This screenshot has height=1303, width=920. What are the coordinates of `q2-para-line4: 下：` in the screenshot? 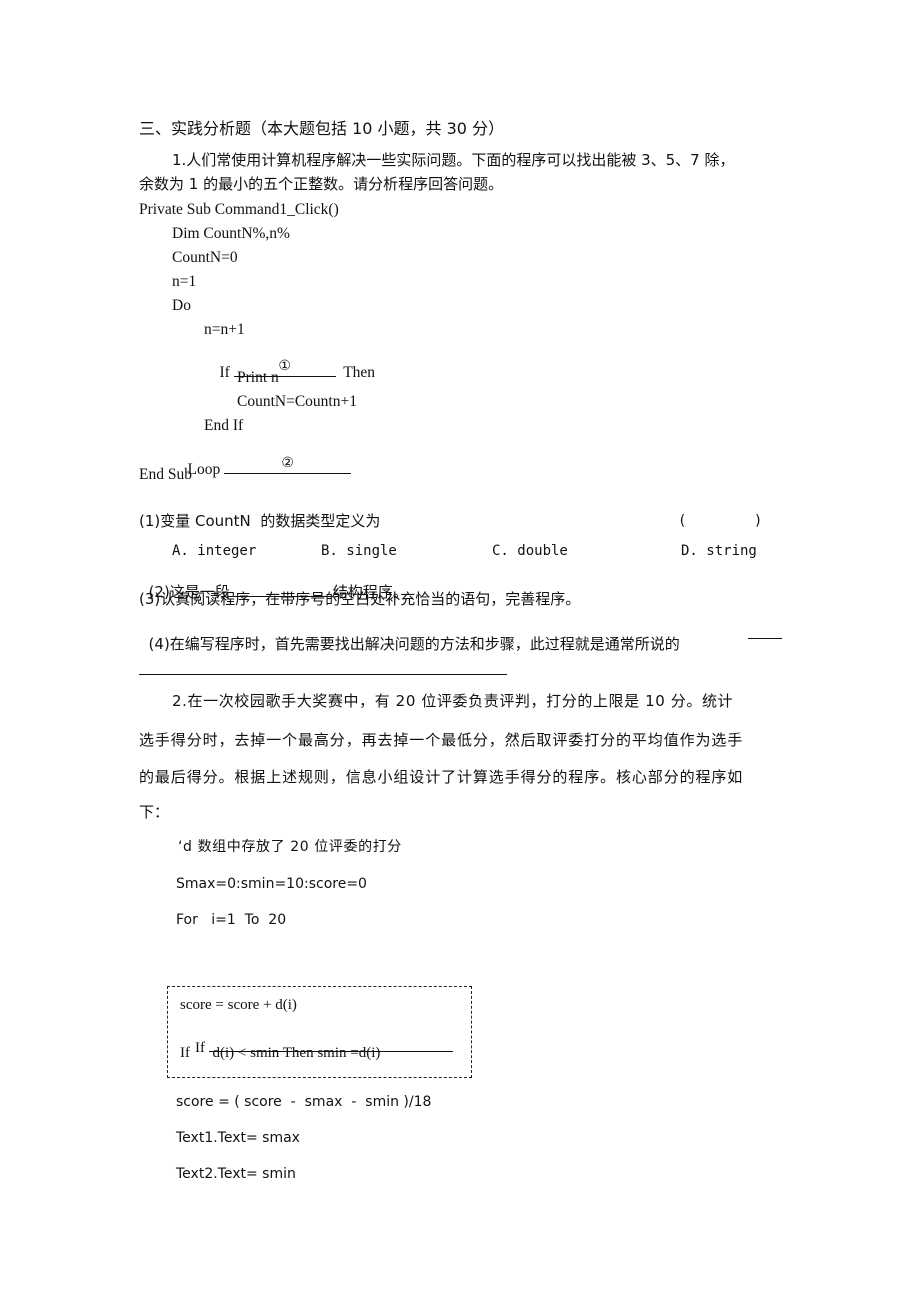 It's located at (154, 812).